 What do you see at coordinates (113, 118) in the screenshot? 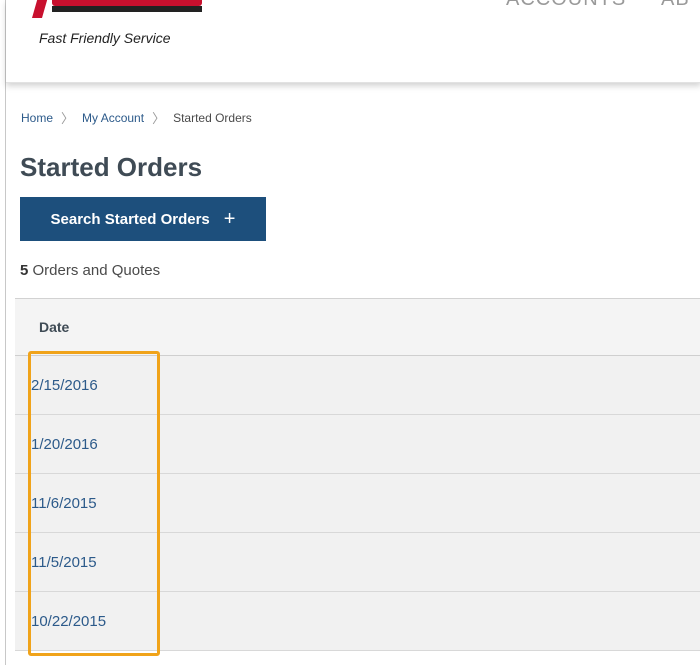
I see `breadcrumb-my-account: My Account` at bounding box center [113, 118].